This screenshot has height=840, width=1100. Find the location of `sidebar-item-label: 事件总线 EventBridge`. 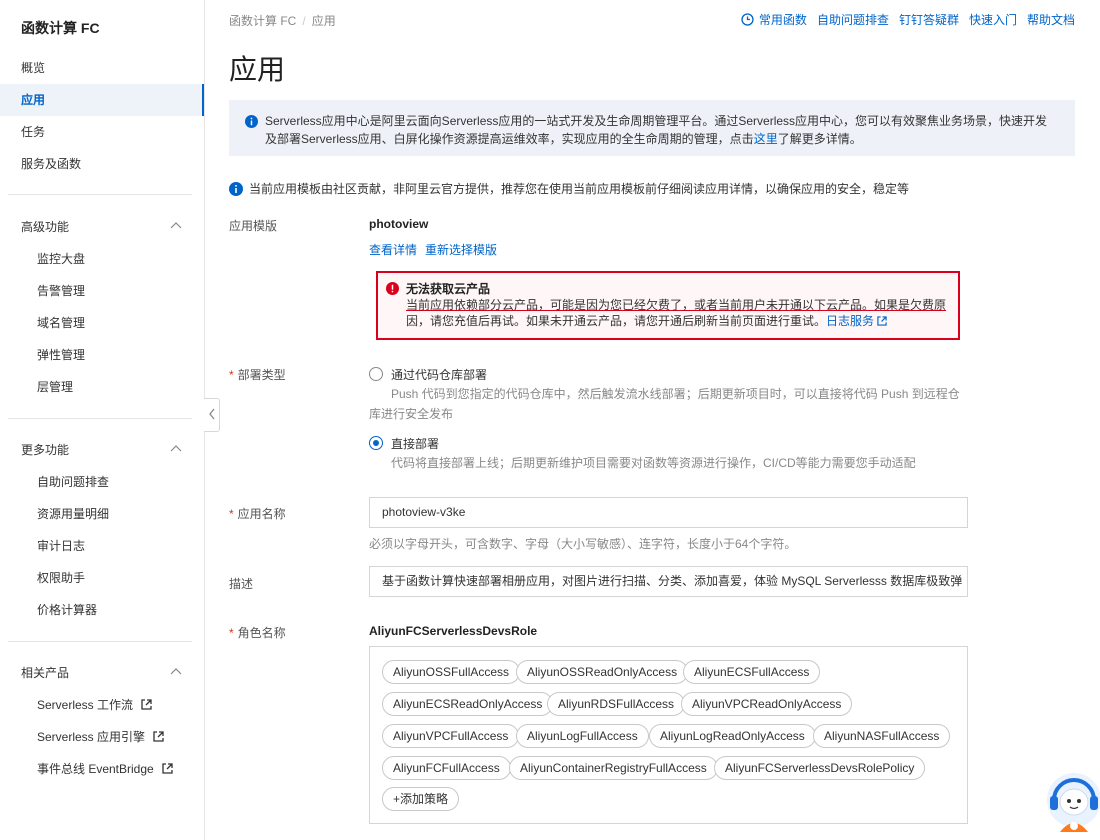

sidebar-item-label: 事件总线 EventBridge is located at coordinates (95, 769).